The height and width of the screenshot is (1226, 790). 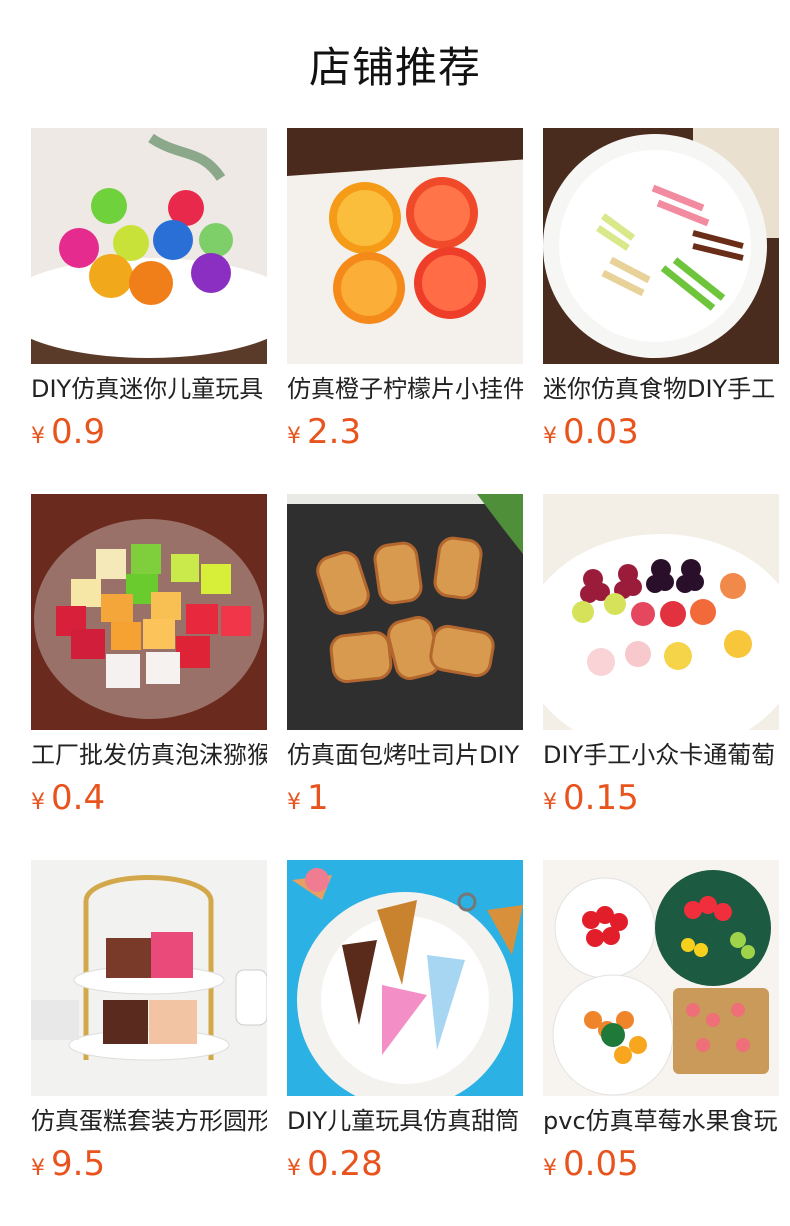 I want to click on product-card: 仿真蛋糕套装方形圆形 ¥9.5, so click(x=149, y=1025).